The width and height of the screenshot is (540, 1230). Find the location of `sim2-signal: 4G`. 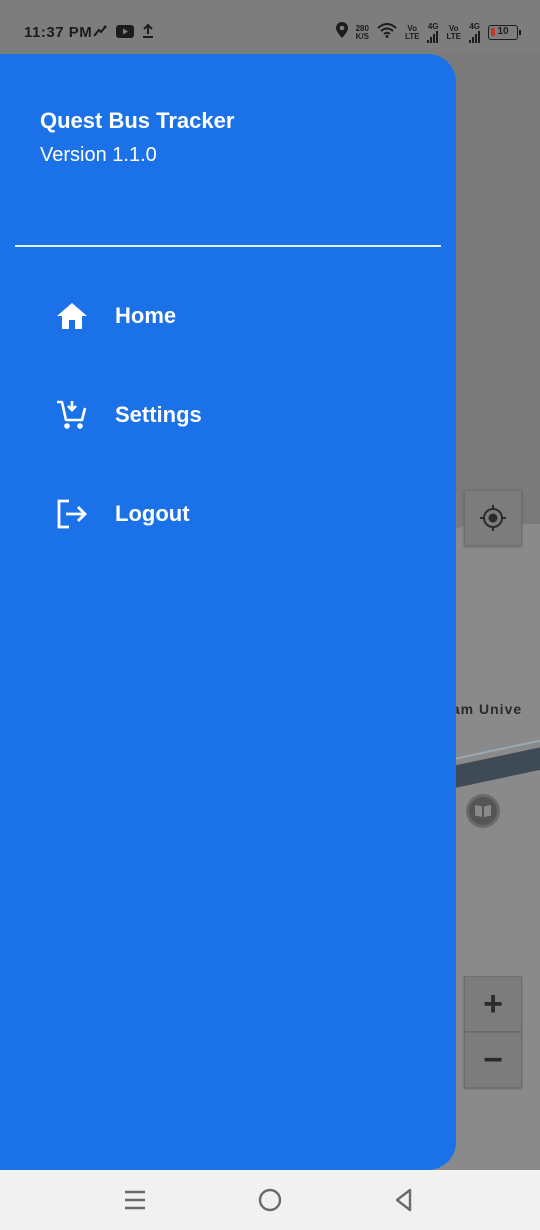

sim2-signal: 4G is located at coordinates (474, 32).